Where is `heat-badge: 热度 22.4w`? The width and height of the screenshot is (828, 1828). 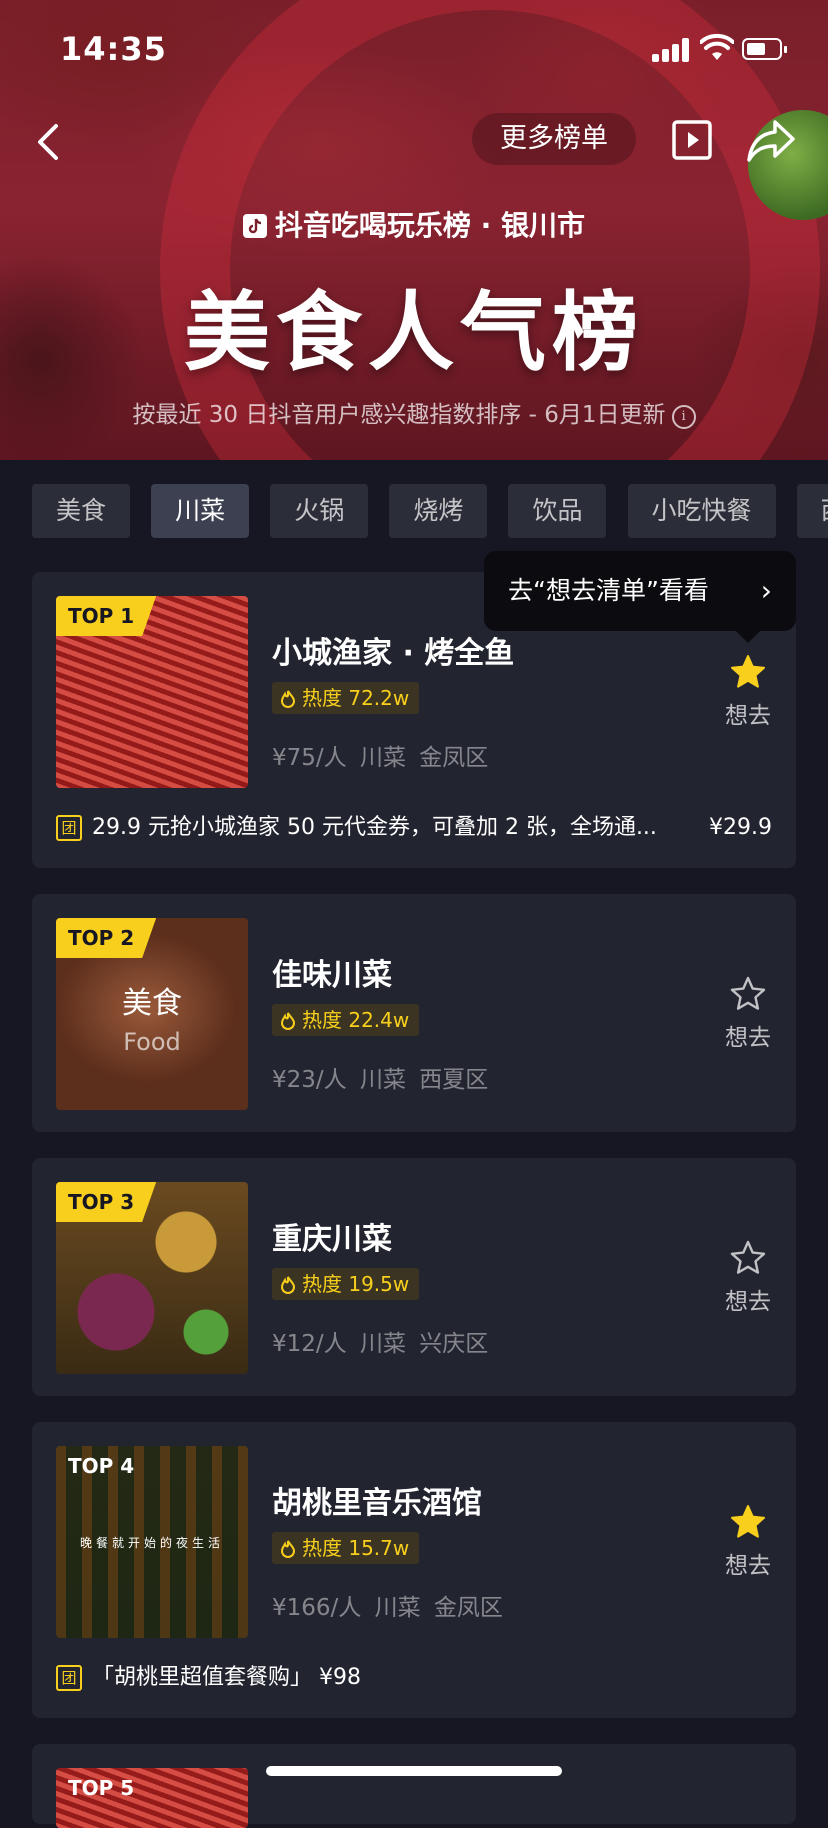
heat-badge: 热度 22.4w is located at coordinates (346, 1020).